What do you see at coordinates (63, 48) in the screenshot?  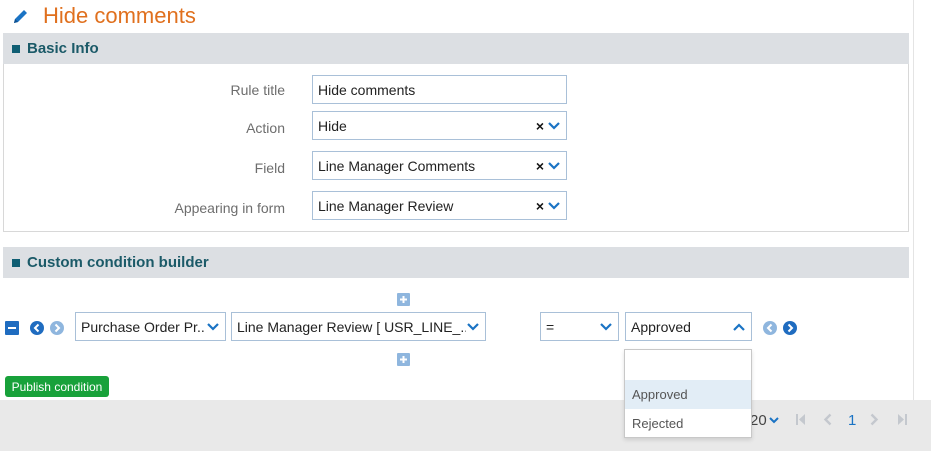 I see `basic-info-heading: Basic Info` at bounding box center [63, 48].